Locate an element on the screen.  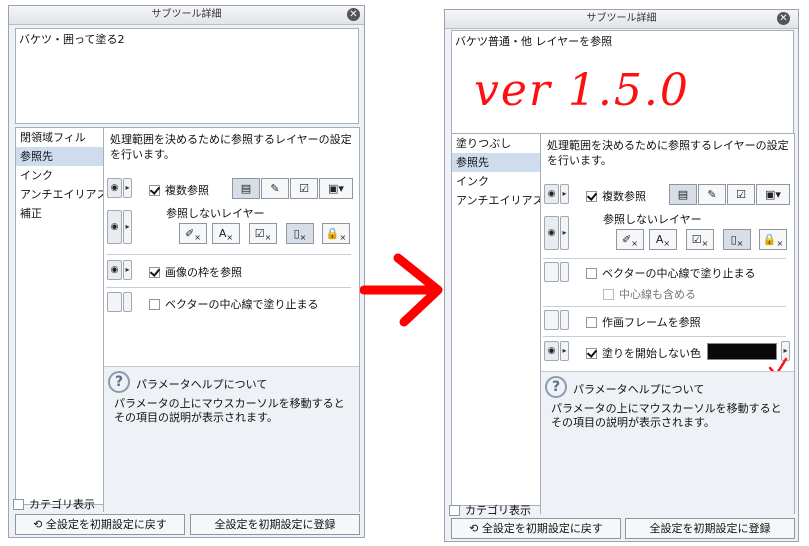
image-frame-label: 画像の枠を参照 is located at coordinates (203, 272).